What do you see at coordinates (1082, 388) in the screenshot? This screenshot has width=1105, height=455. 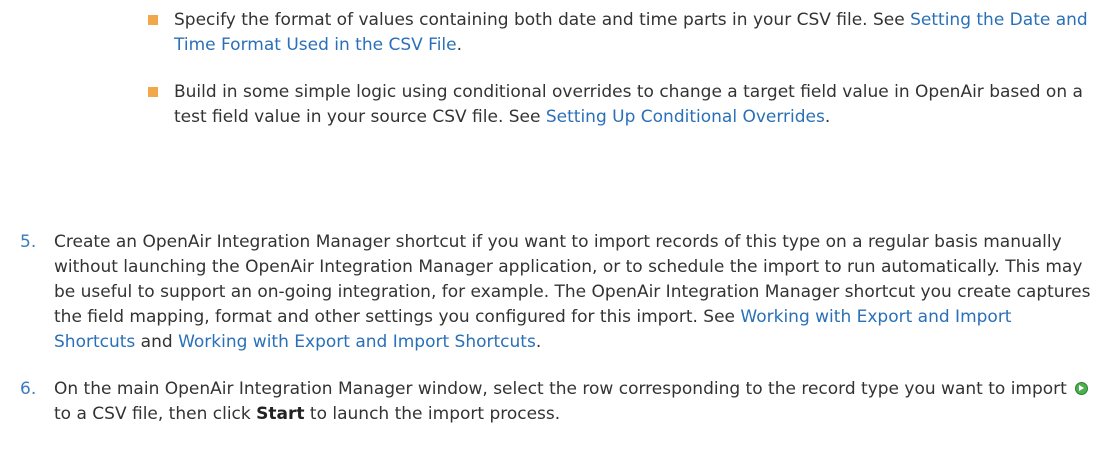 I see `import-start-icon` at bounding box center [1082, 388].